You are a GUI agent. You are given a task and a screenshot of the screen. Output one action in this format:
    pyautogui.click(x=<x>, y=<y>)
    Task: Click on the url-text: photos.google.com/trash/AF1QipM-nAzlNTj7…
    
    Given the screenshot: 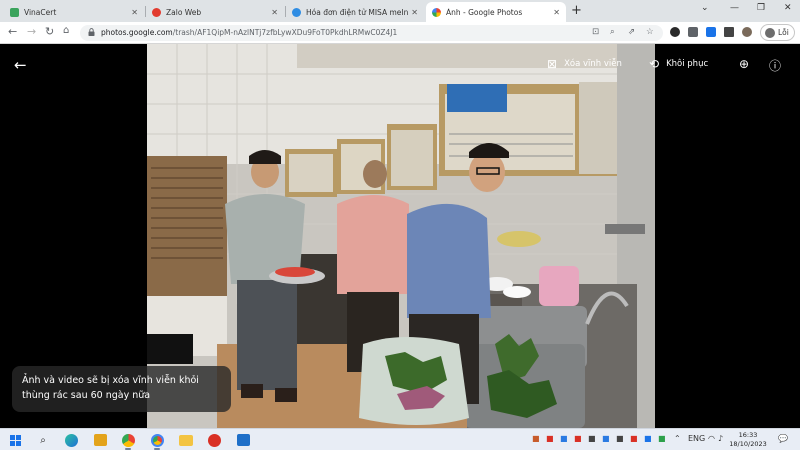 What is the action you would take?
    pyautogui.click(x=249, y=32)
    